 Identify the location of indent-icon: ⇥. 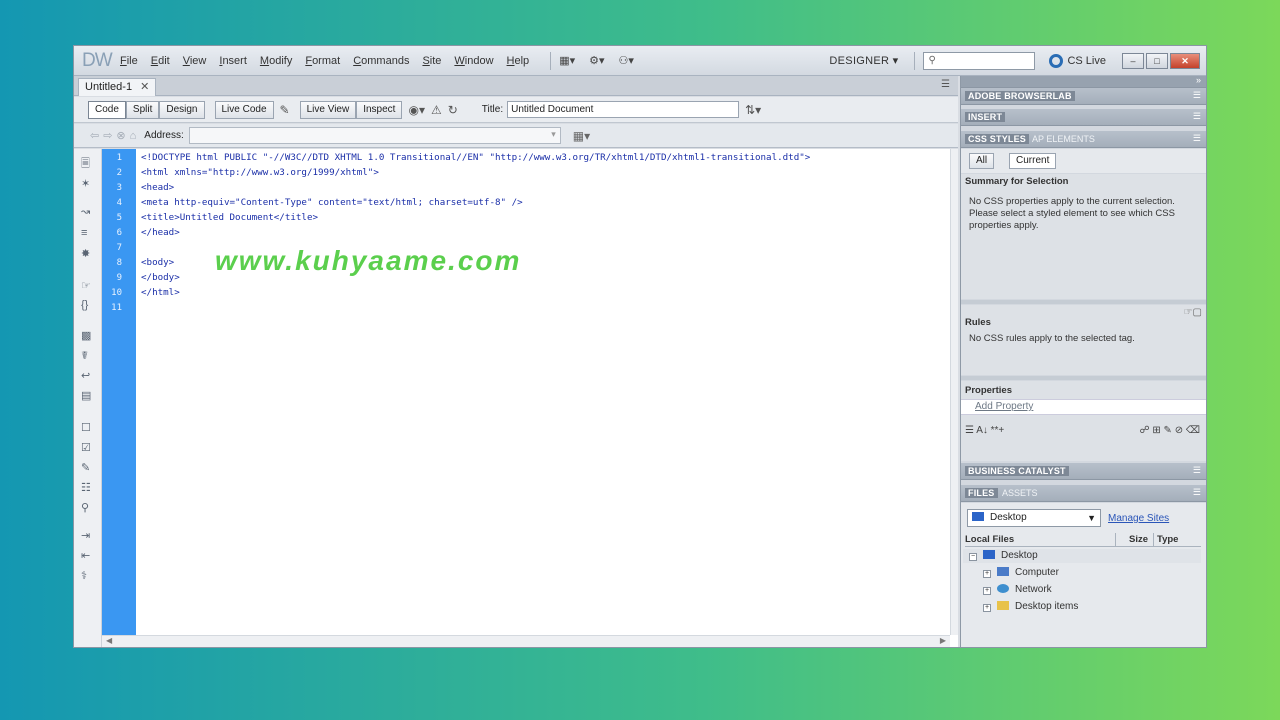
(85, 535).